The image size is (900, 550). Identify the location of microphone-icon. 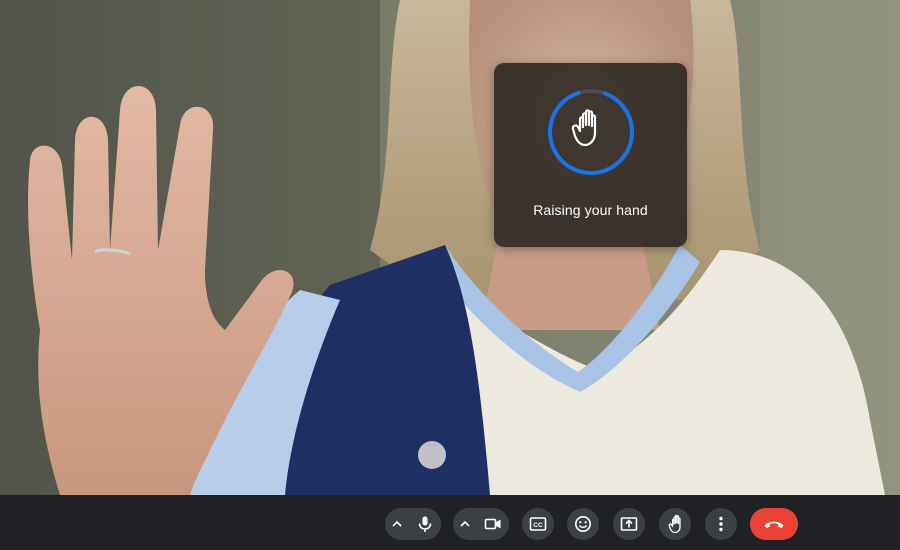
(425, 524).